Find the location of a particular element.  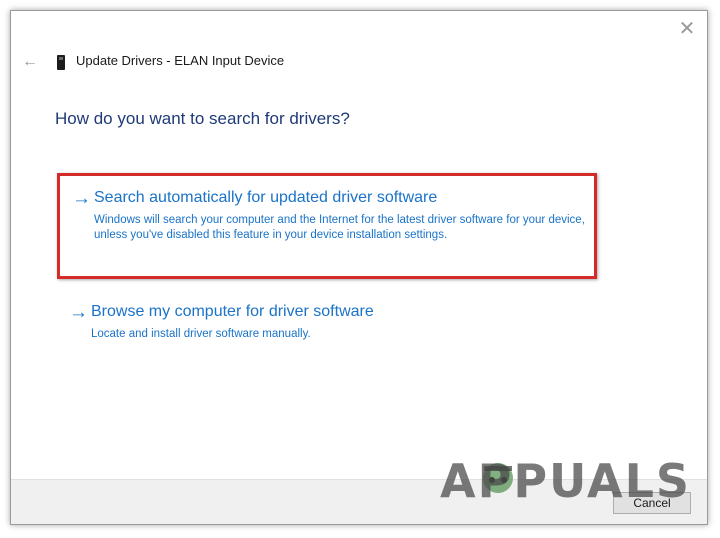

dialog-footer: Cancel is located at coordinates (359, 501).